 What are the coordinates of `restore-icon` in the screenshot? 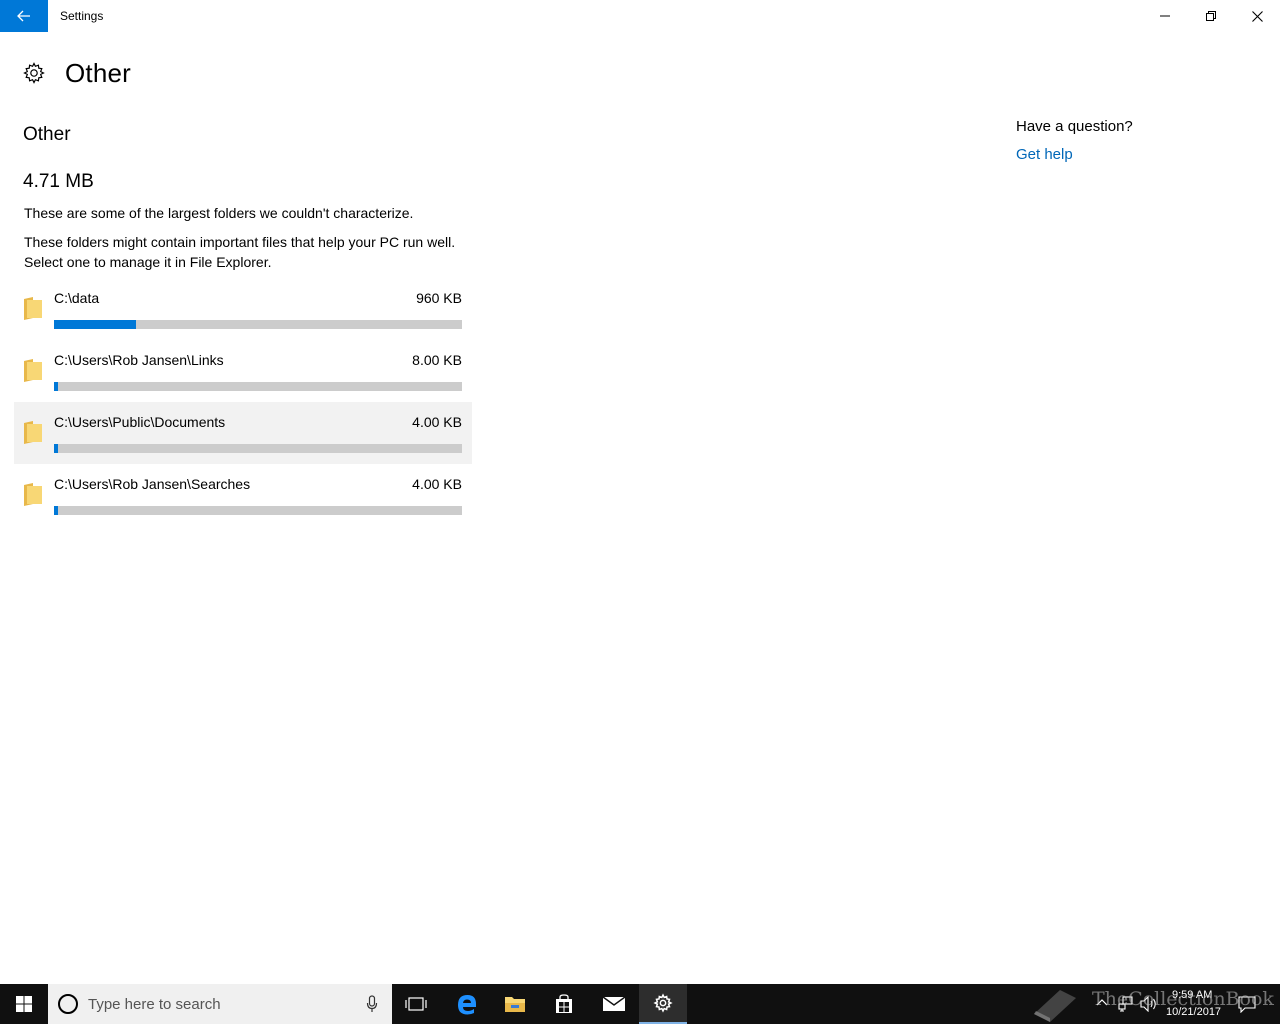 It's located at (1211, 16).